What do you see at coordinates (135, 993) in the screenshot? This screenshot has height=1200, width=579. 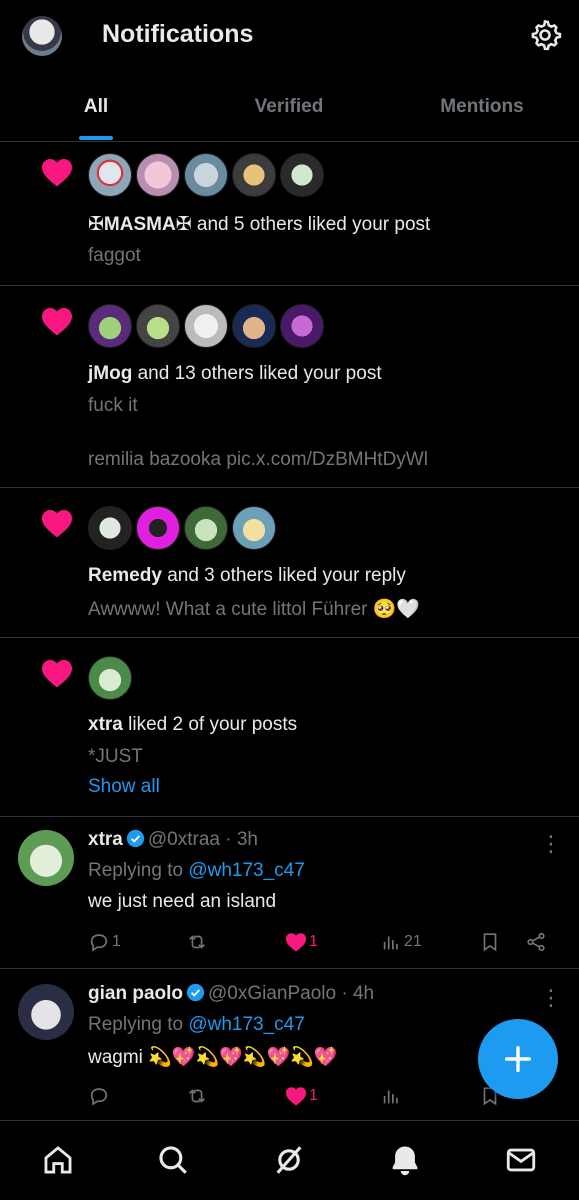 I see `display-name: gian paolo` at bounding box center [135, 993].